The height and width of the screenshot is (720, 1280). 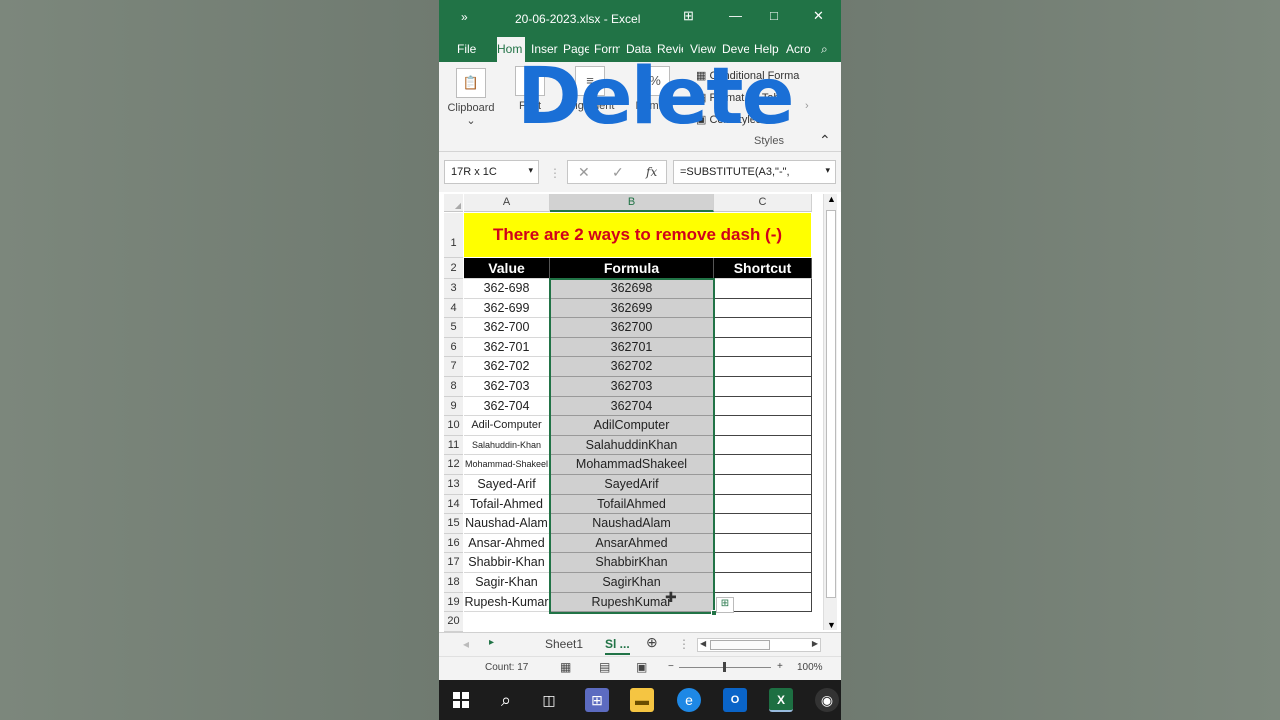 What do you see at coordinates (453, 602) in the screenshot?
I see `row-header: 19` at bounding box center [453, 602].